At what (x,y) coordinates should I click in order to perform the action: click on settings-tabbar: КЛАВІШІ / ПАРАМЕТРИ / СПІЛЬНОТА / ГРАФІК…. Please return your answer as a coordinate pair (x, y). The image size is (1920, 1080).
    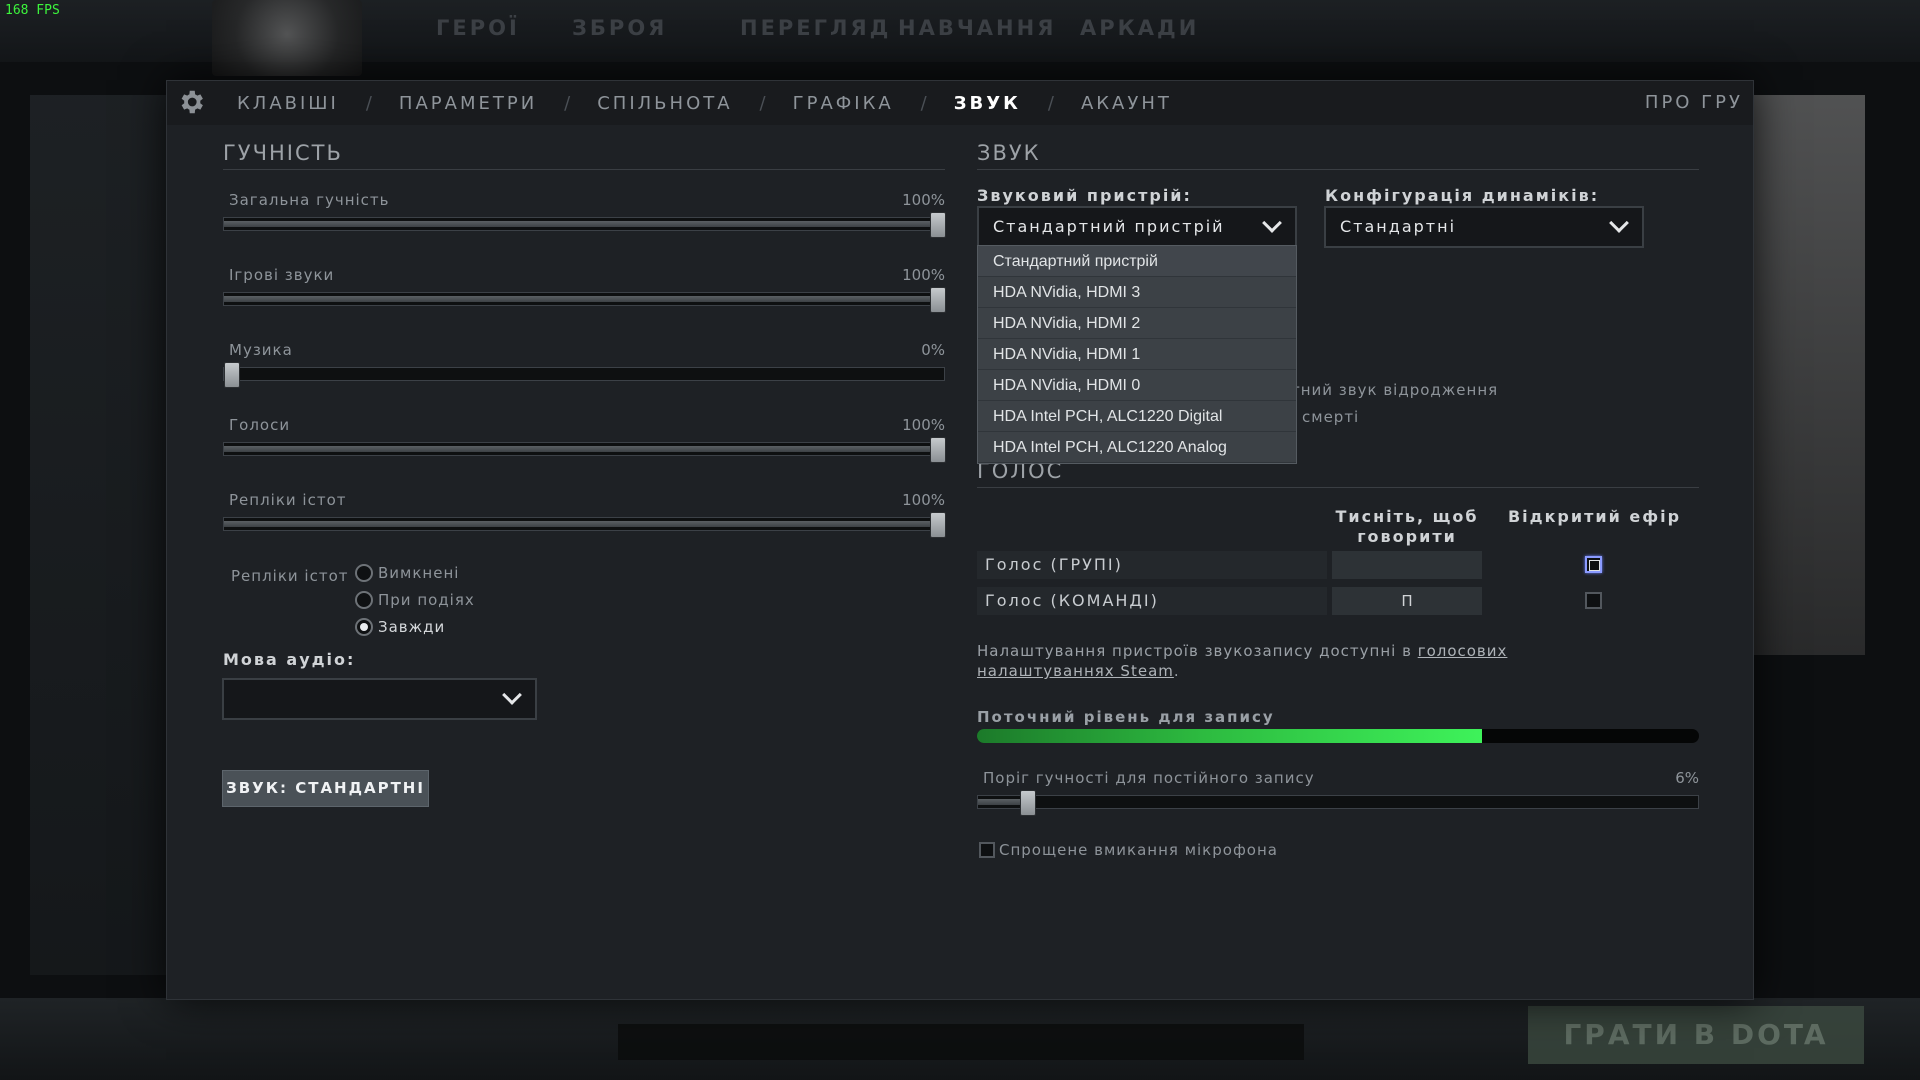
    Looking at the image, I should click on (960, 103).